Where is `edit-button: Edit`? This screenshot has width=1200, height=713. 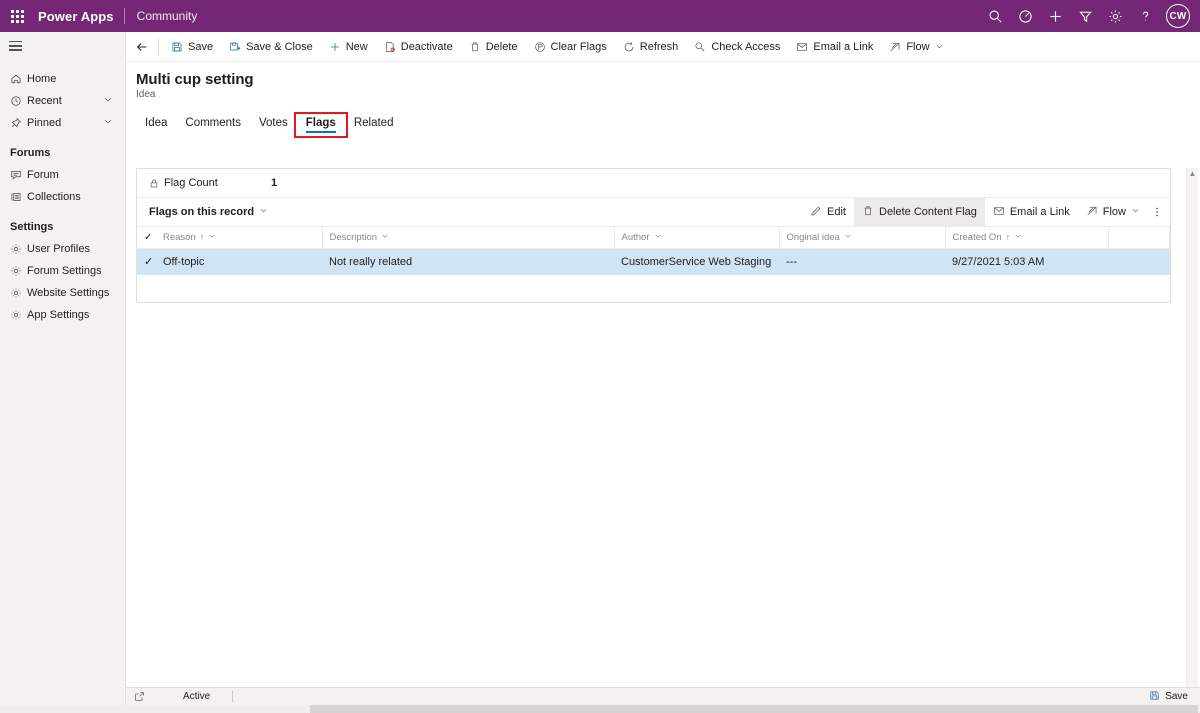
edit-button: Edit is located at coordinates (828, 212).